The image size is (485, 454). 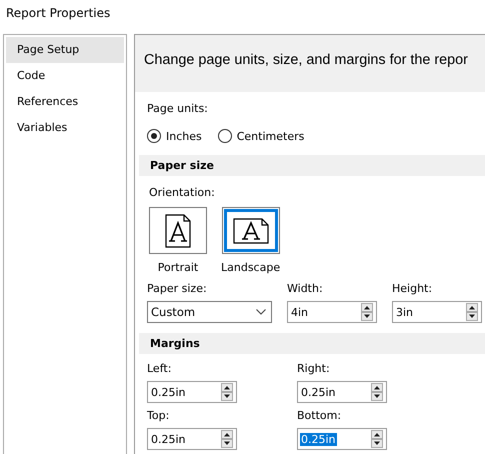 What do you see at coordinates (159, 368) in the screenshot?
I see `field-label: Left:` at bounding box center [159, 368].